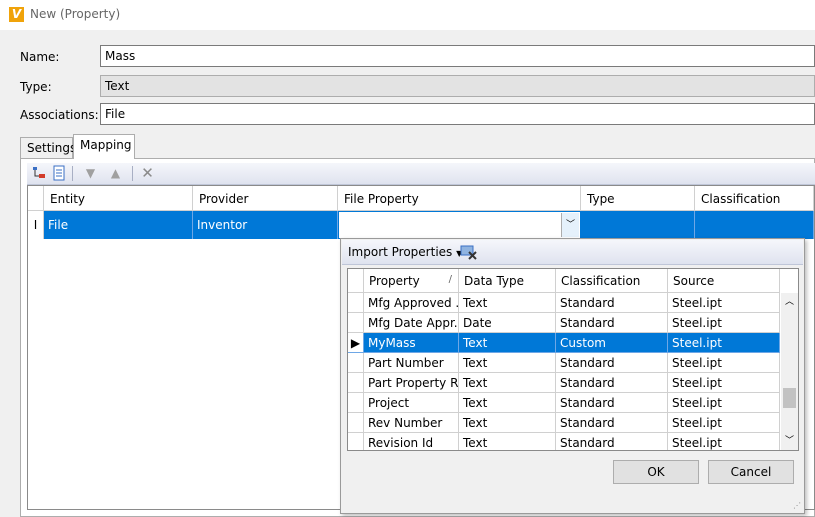 This screenshot has height=517, width=815. I want to click on title-bar: V New (Property), so click(407, 15).